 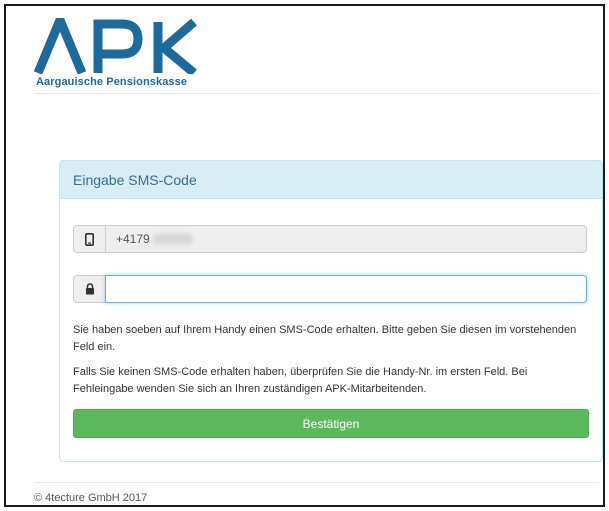 I want to click on phone-number-redacted, so click(x=172, y=239).